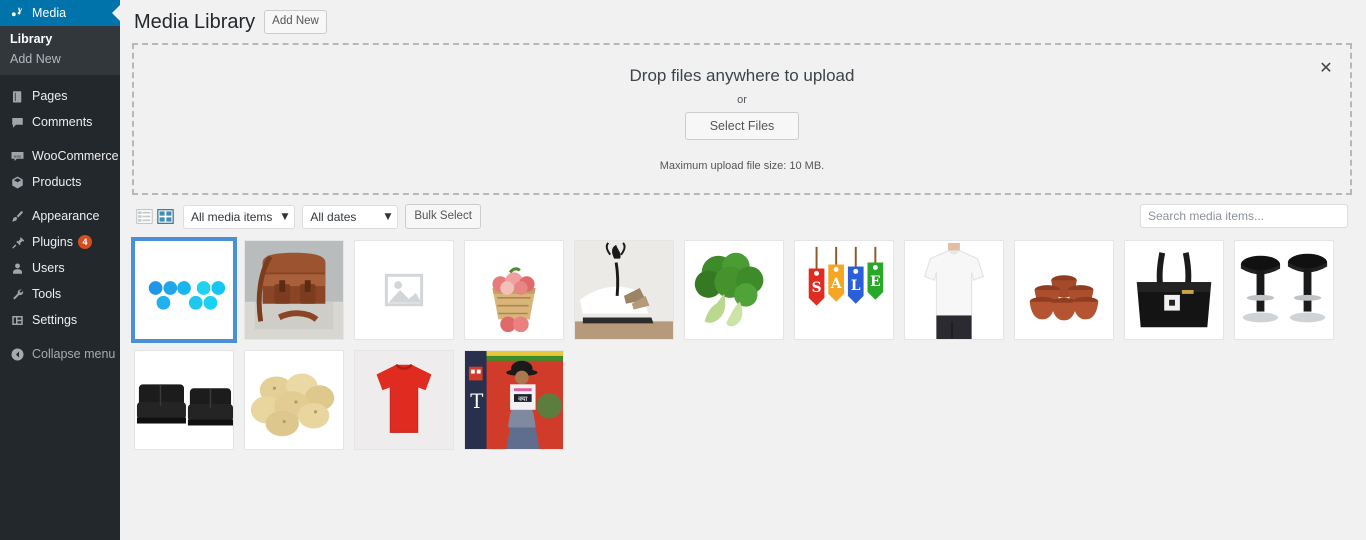 This screenshot has width=1366, height=540. I want to click on plugins-update-badge: 4, so click(85, 242).